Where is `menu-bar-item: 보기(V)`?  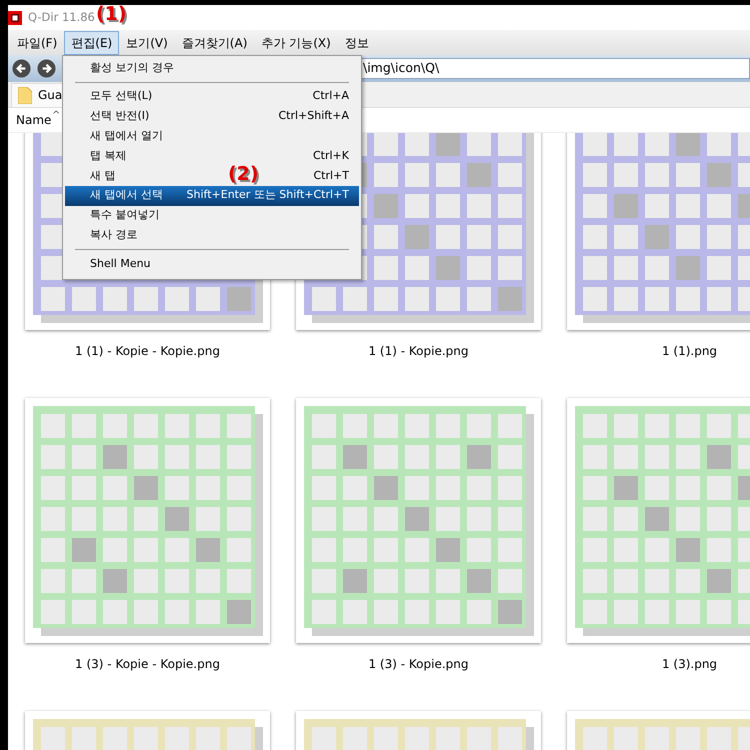 menu-bar-item: 보기(V) is located at coordinates (147, 42).